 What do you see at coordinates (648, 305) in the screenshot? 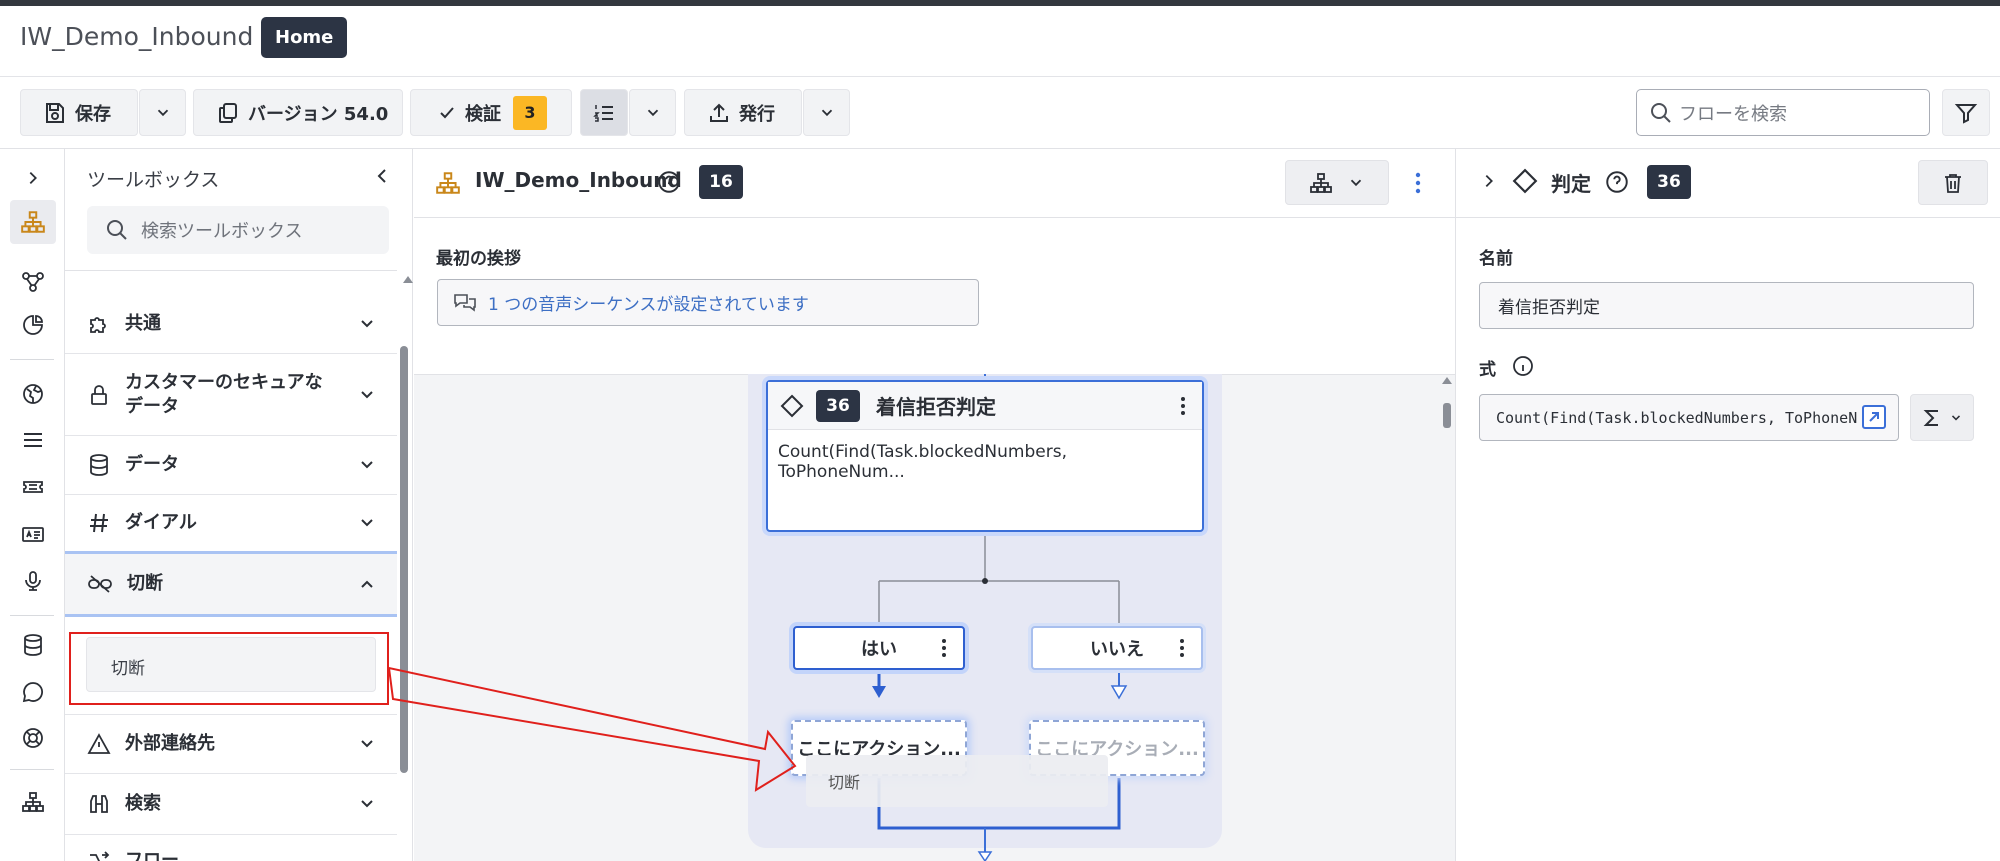
I see `greeting-value: 1 つの音声シーケンスが設定されています` at bounding box center [648, 305].